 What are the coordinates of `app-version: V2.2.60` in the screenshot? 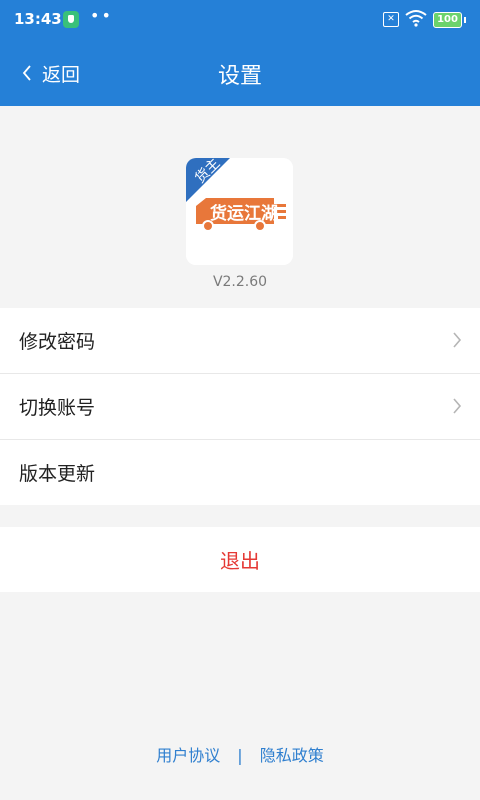 It's located at (240, 282).